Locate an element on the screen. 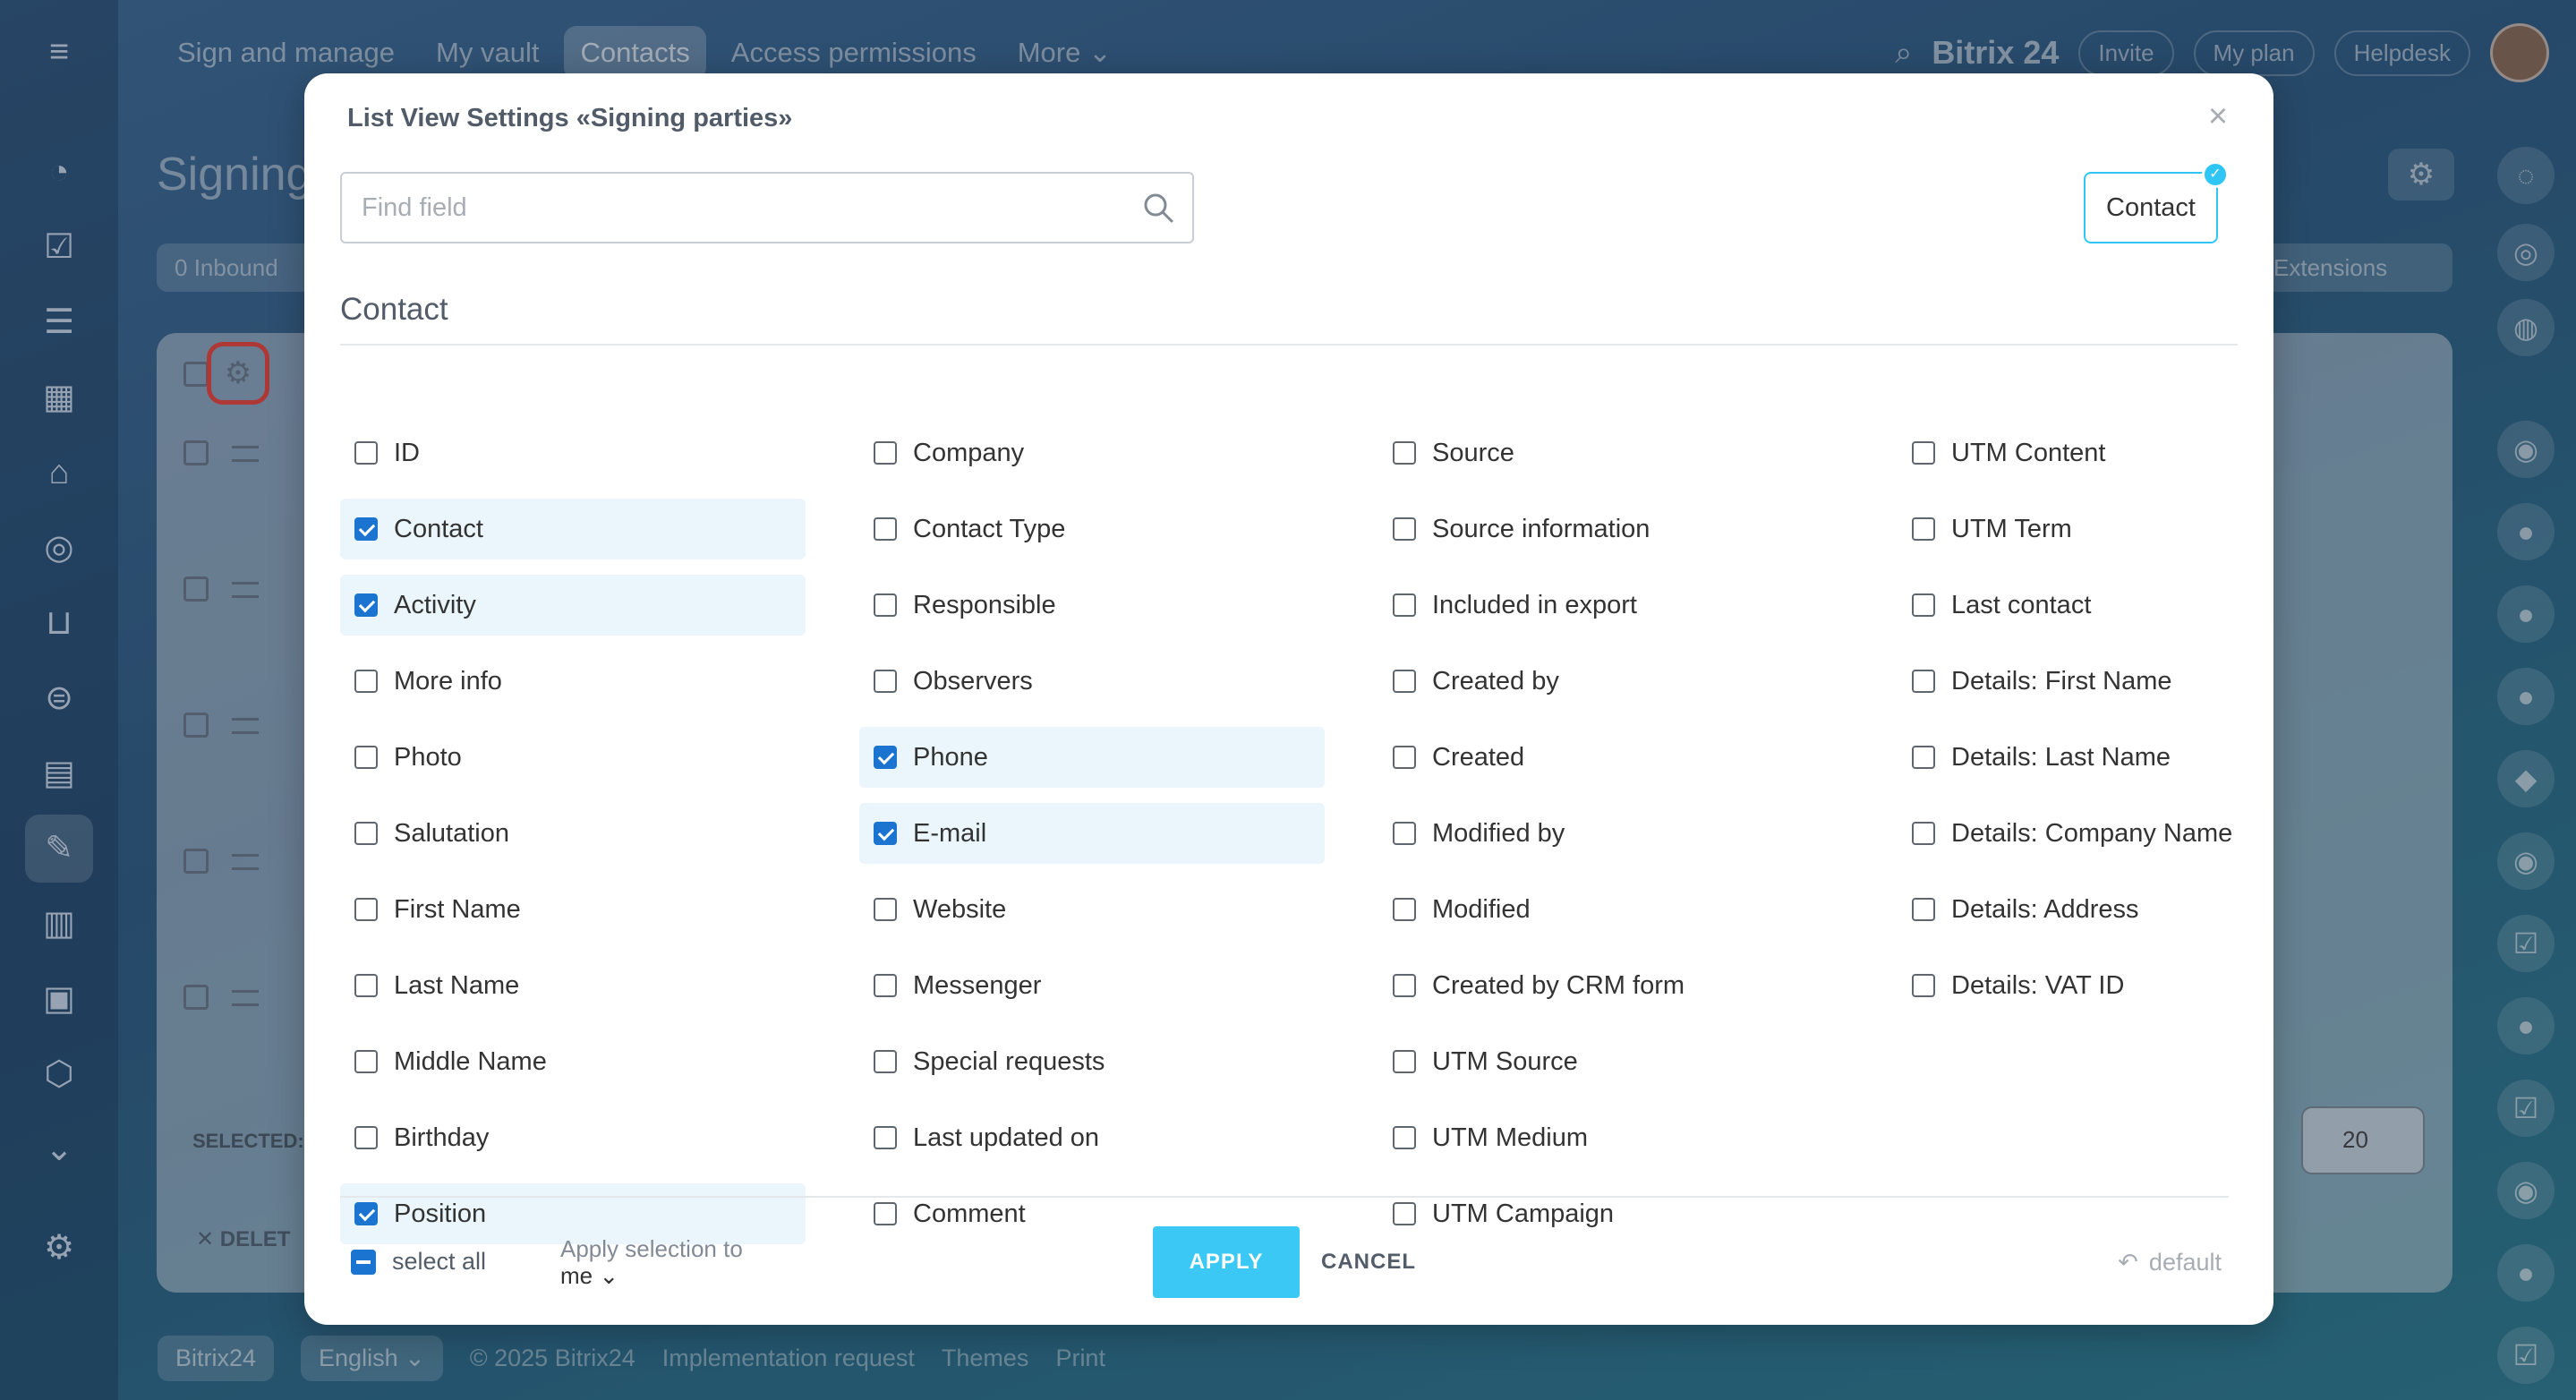  apply-button: APPLY is located at coordinates (1226, 1262).